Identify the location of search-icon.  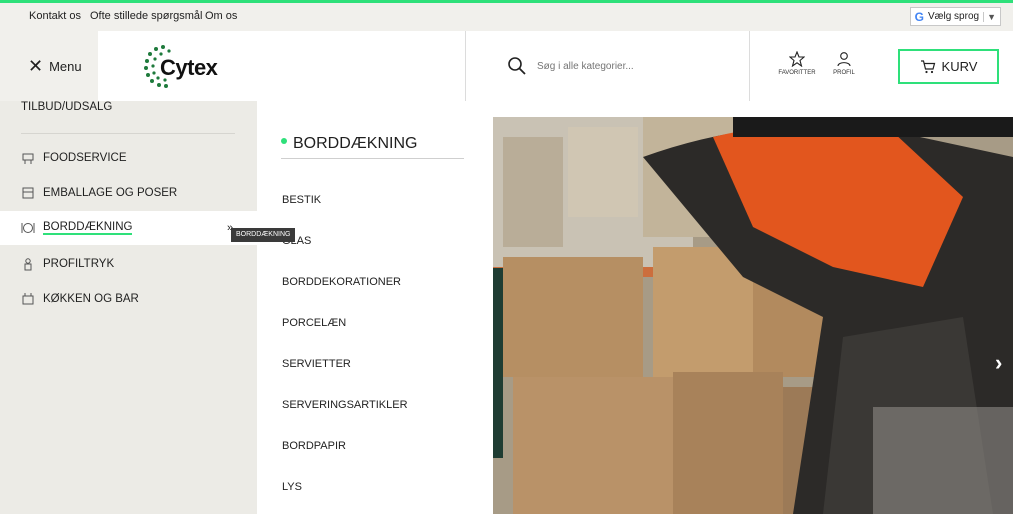
(517, 66).